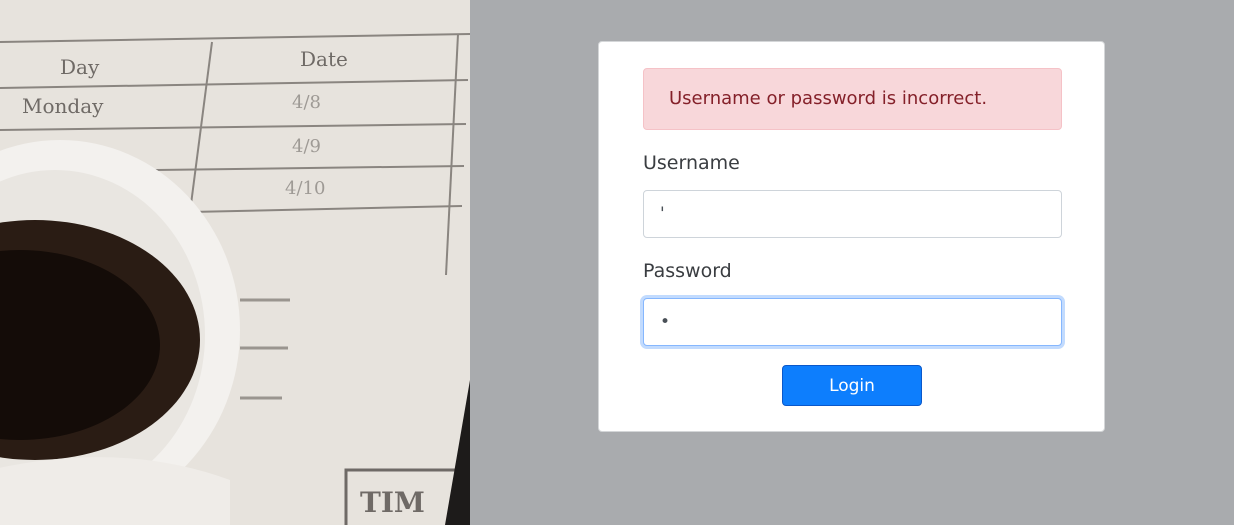 The height and width of the screenshot is (525, 1234). I want to click on sheet-row-date: 4/8, so click(306, 102).